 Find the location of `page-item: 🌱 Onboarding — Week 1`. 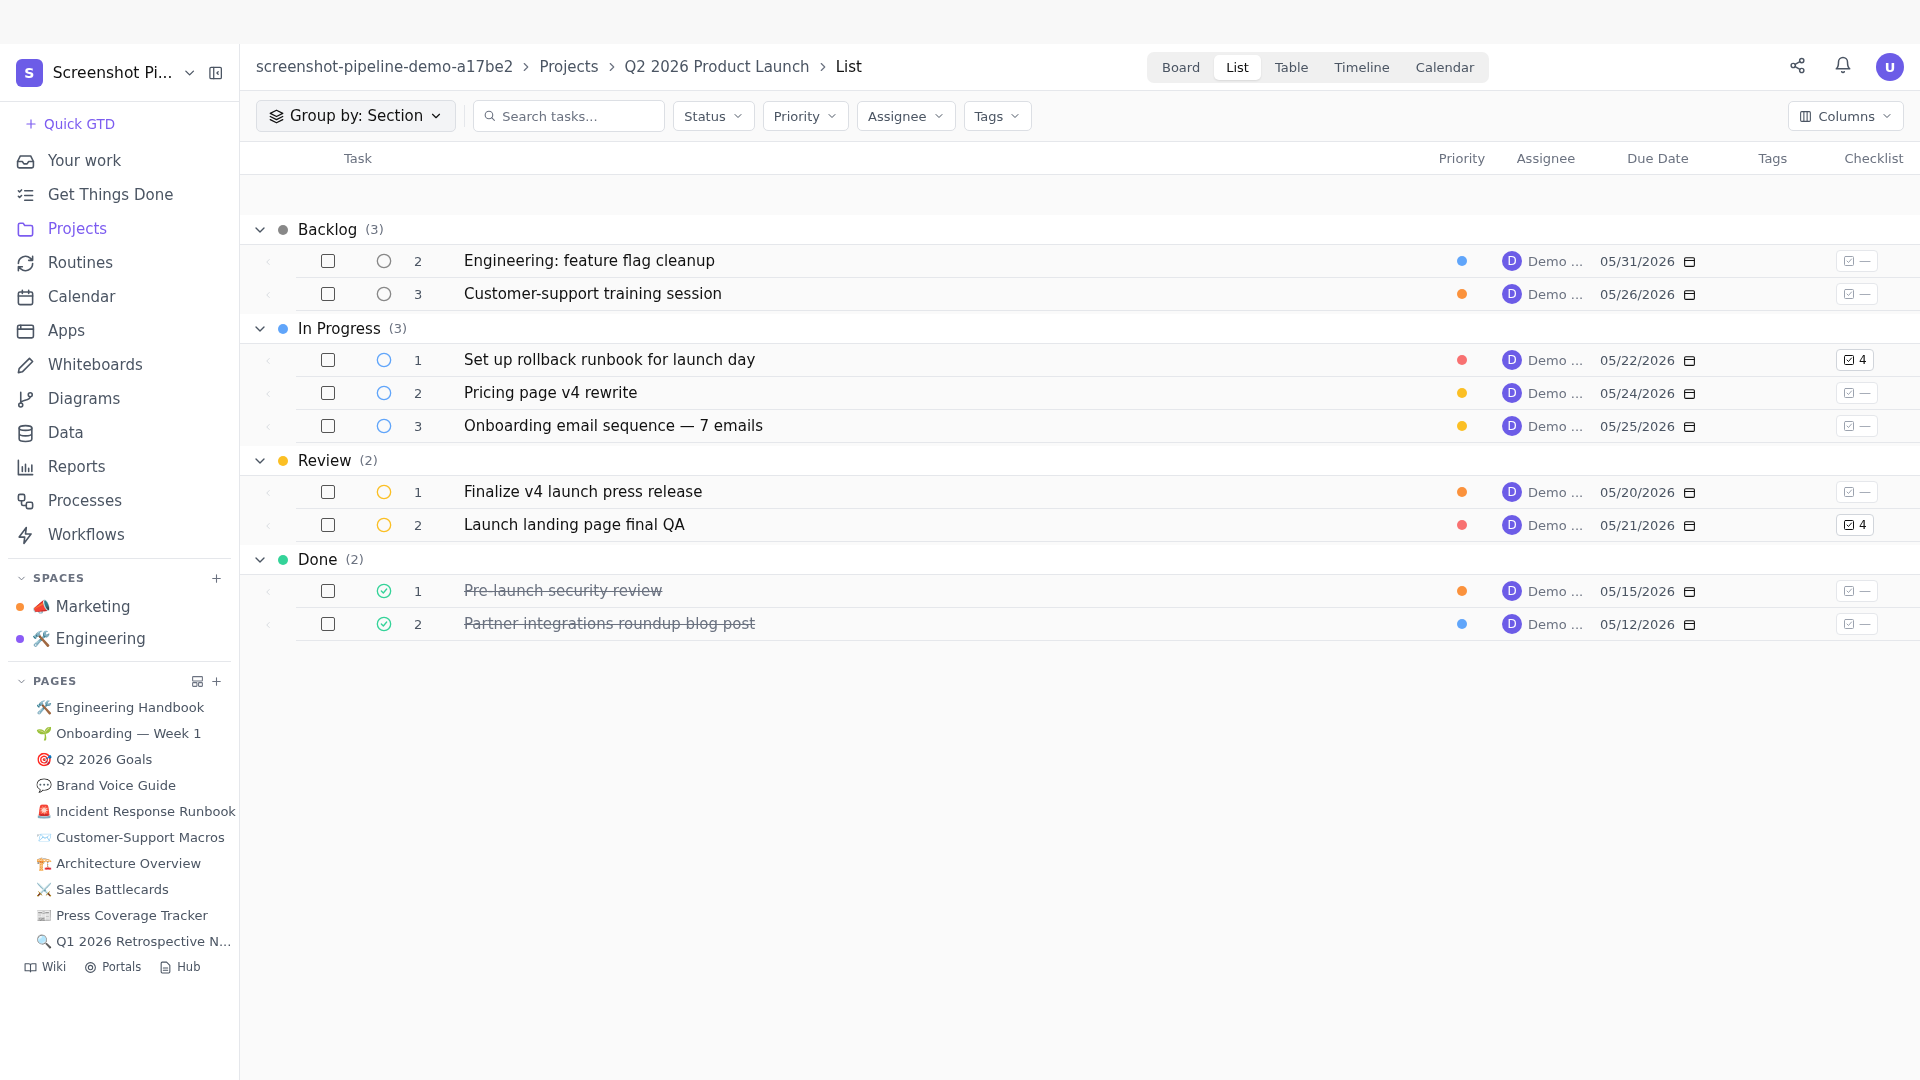

page-item: 🌱 Onboarding — Week 1 is located at coordinates (119, 733).